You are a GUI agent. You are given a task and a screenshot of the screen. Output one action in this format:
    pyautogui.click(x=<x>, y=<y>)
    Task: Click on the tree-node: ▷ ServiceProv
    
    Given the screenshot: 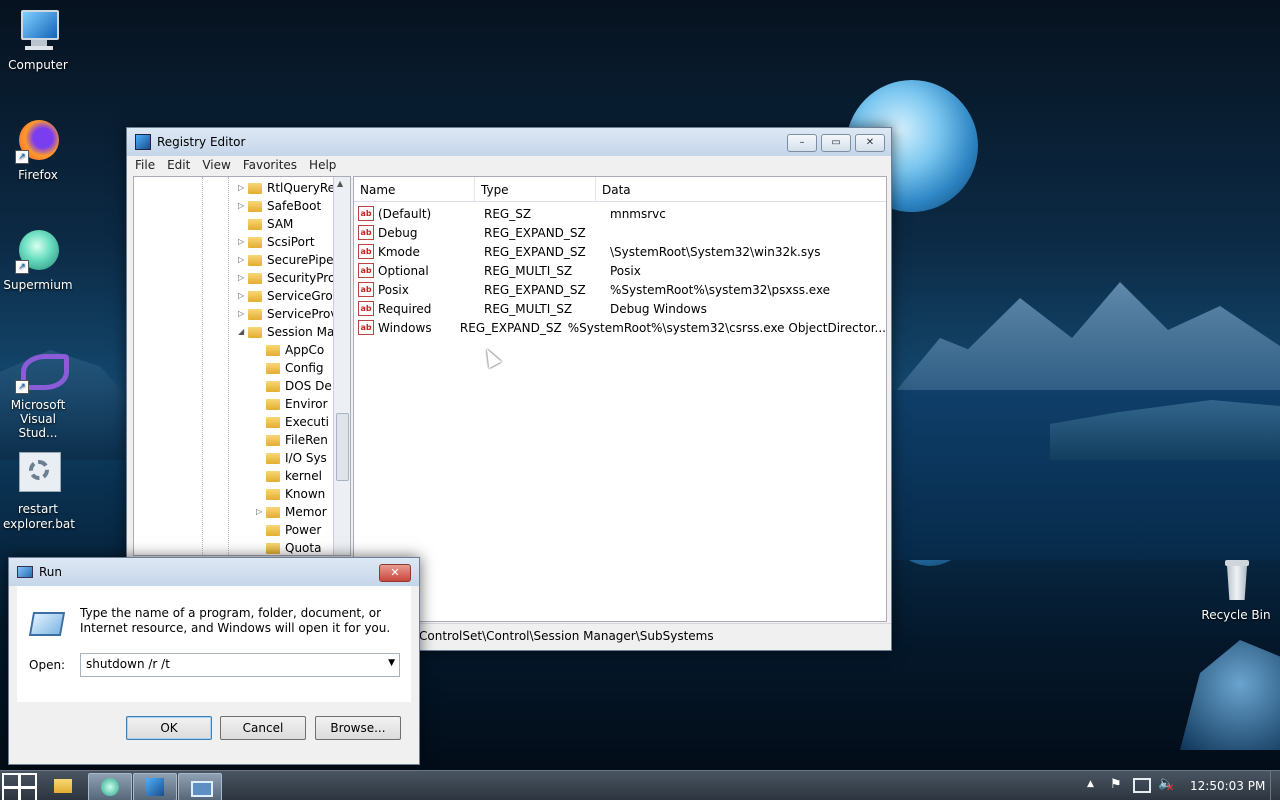 What is the action you would take?
    pyautogui.click(x=288, y=314)
    